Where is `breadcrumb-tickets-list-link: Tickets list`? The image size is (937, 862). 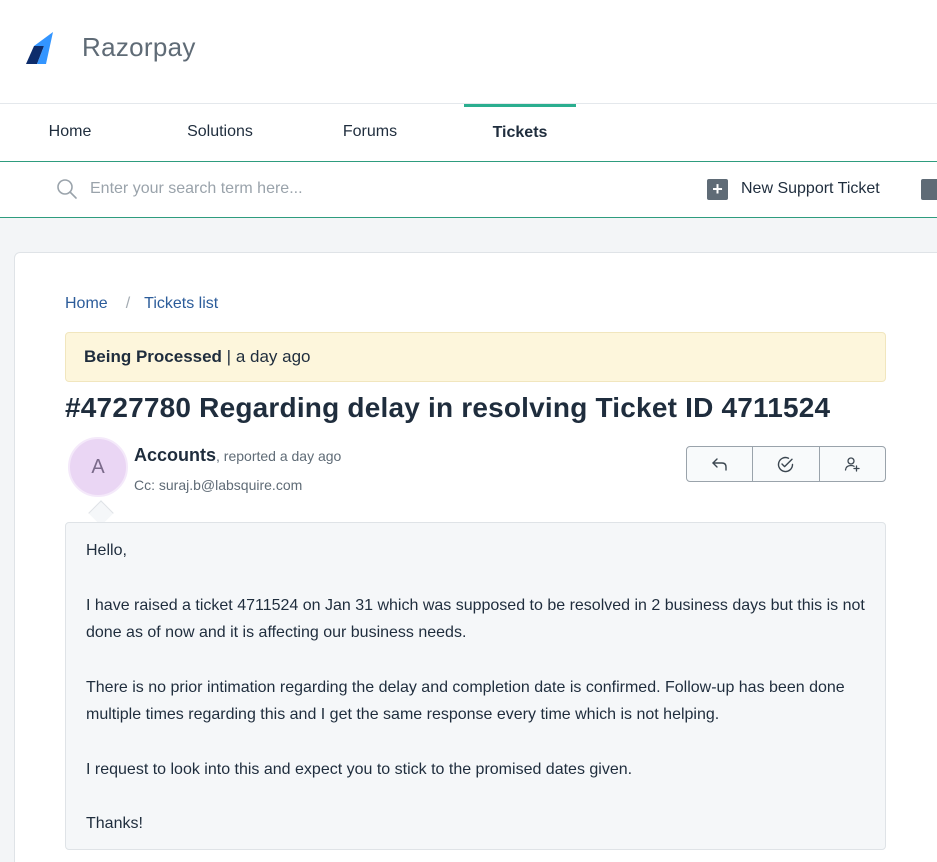 breadcrumb-tickets-list-link: Tickets list is located at coordinates (181, 304).